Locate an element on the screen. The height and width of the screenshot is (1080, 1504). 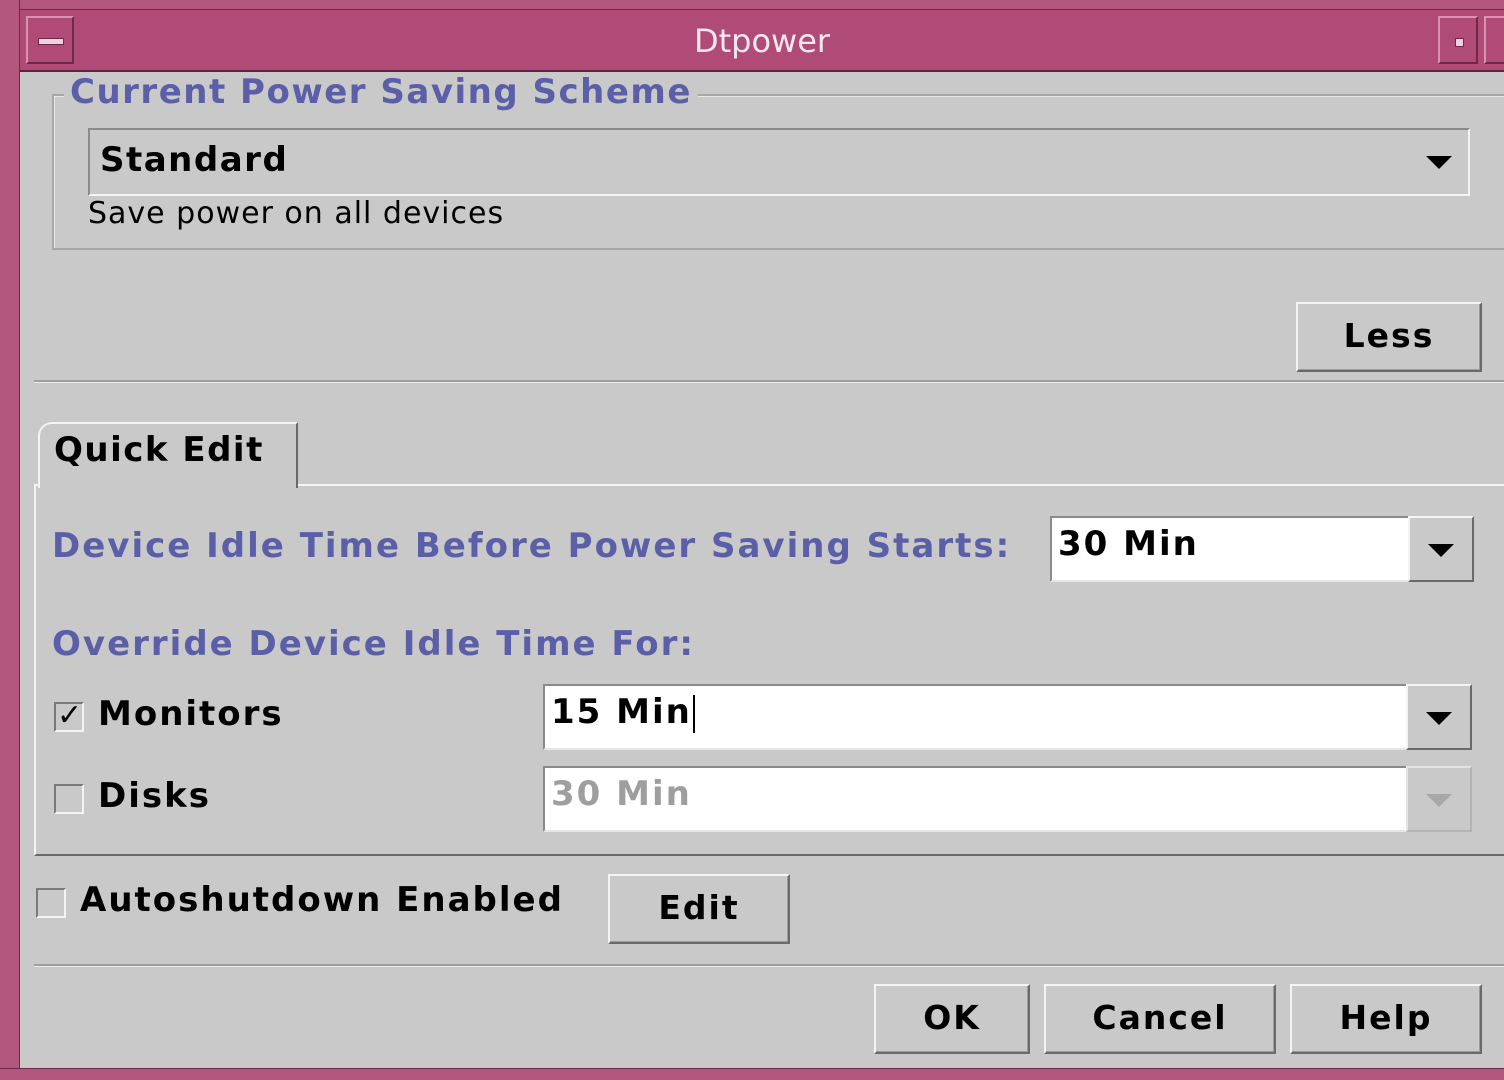
scheme-combo-value: Standard is located at coordinates (194, 160).